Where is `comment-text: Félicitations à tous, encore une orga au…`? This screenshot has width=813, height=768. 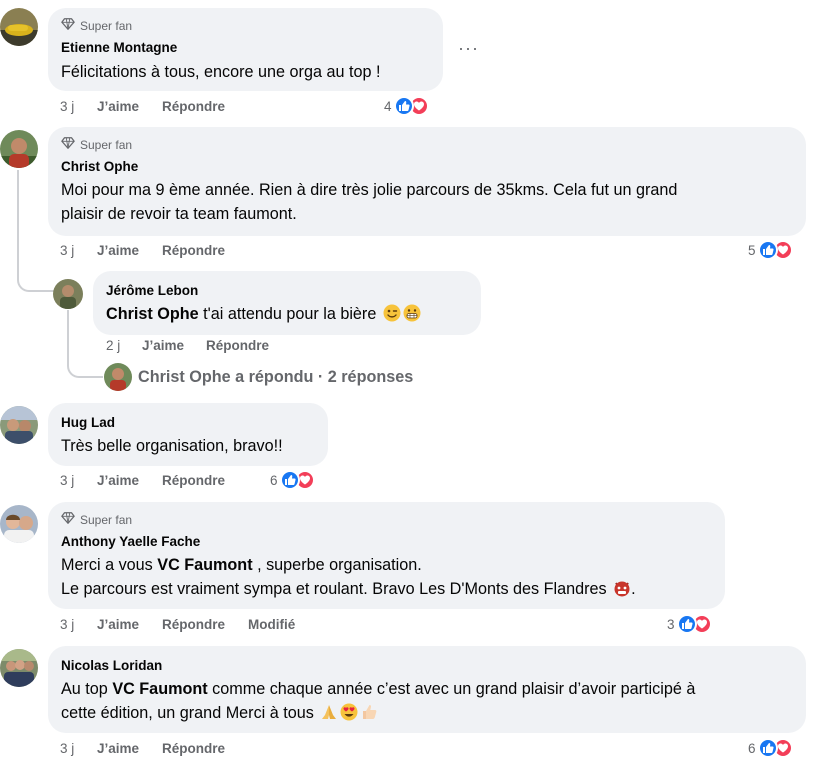
comment-text: Félicitations à tous, encore une orga au… is located at coordinates (221, 72).